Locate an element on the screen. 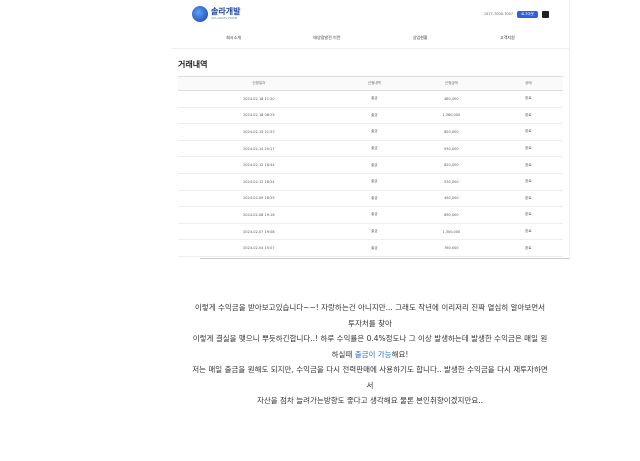  caption-line: 투자처를 찾아 is located at coordinates (370, 323).